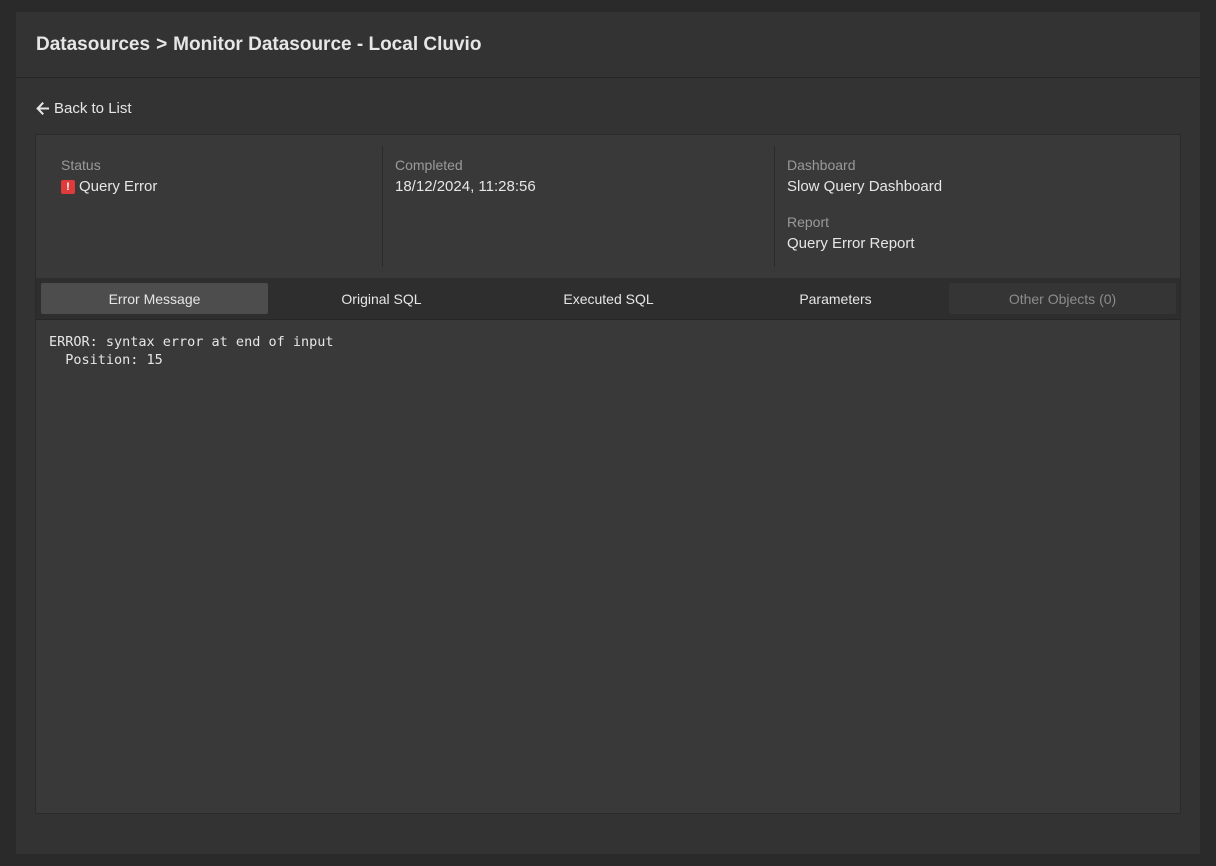 The width and height of the screenshot is (1216, 866). What do you see at coordinates (1062, 298) in the screenshot?
I see `tab-other-objects: Other Objects (0)` at bounding box center [1062, 298].